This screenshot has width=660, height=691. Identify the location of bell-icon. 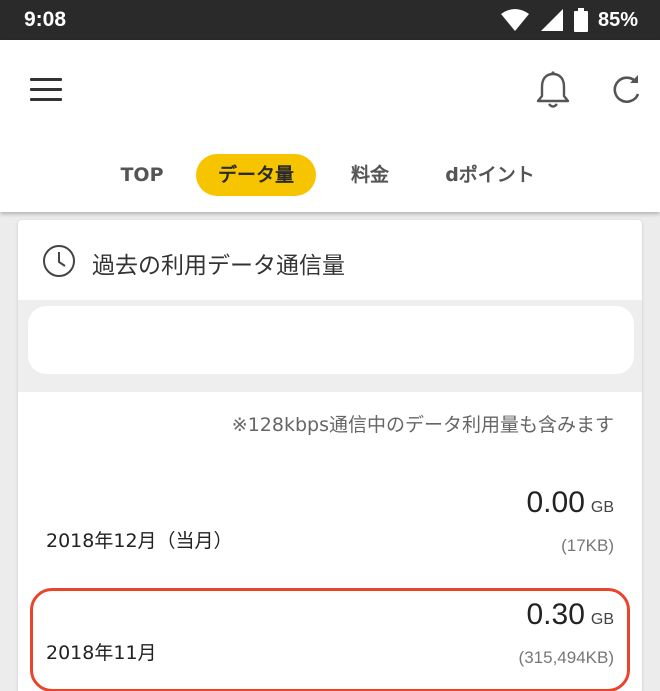
(553, 90).